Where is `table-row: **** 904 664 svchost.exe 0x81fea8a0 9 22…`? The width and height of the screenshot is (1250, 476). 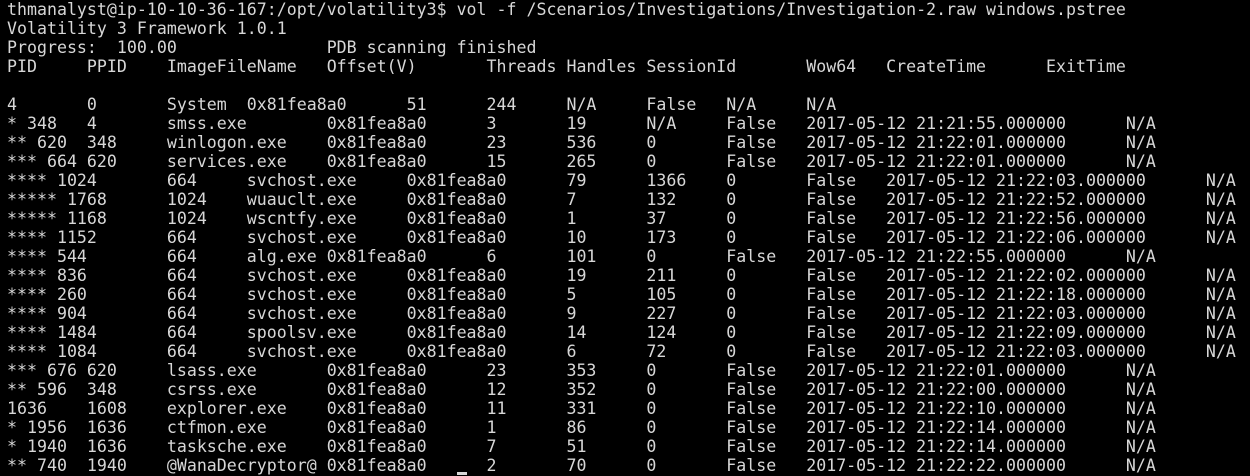 table-row: **** 904 664 svchost.exe 0x81fea8a0 9 22… is located at coordinates (621, 313).